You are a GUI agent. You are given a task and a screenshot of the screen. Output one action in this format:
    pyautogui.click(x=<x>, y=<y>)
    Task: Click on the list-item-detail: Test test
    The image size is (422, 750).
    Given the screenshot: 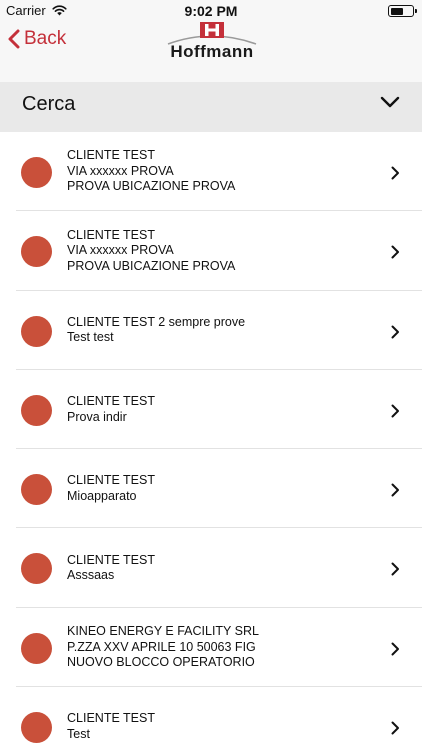 What is the action you would take?
    pyautogui.click(x=90, y=337)
    